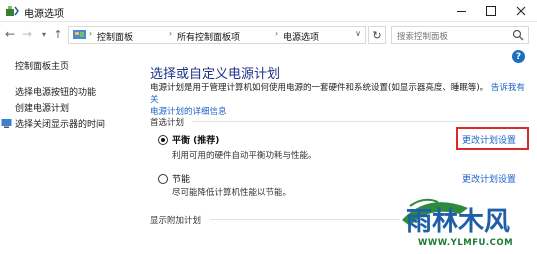 The width and height of the screenshot is (537, 254). What do you see at coordinates (44, 14) in the screenshot?
I see `window-title: 电源选项` at bounding box center [44, 14].